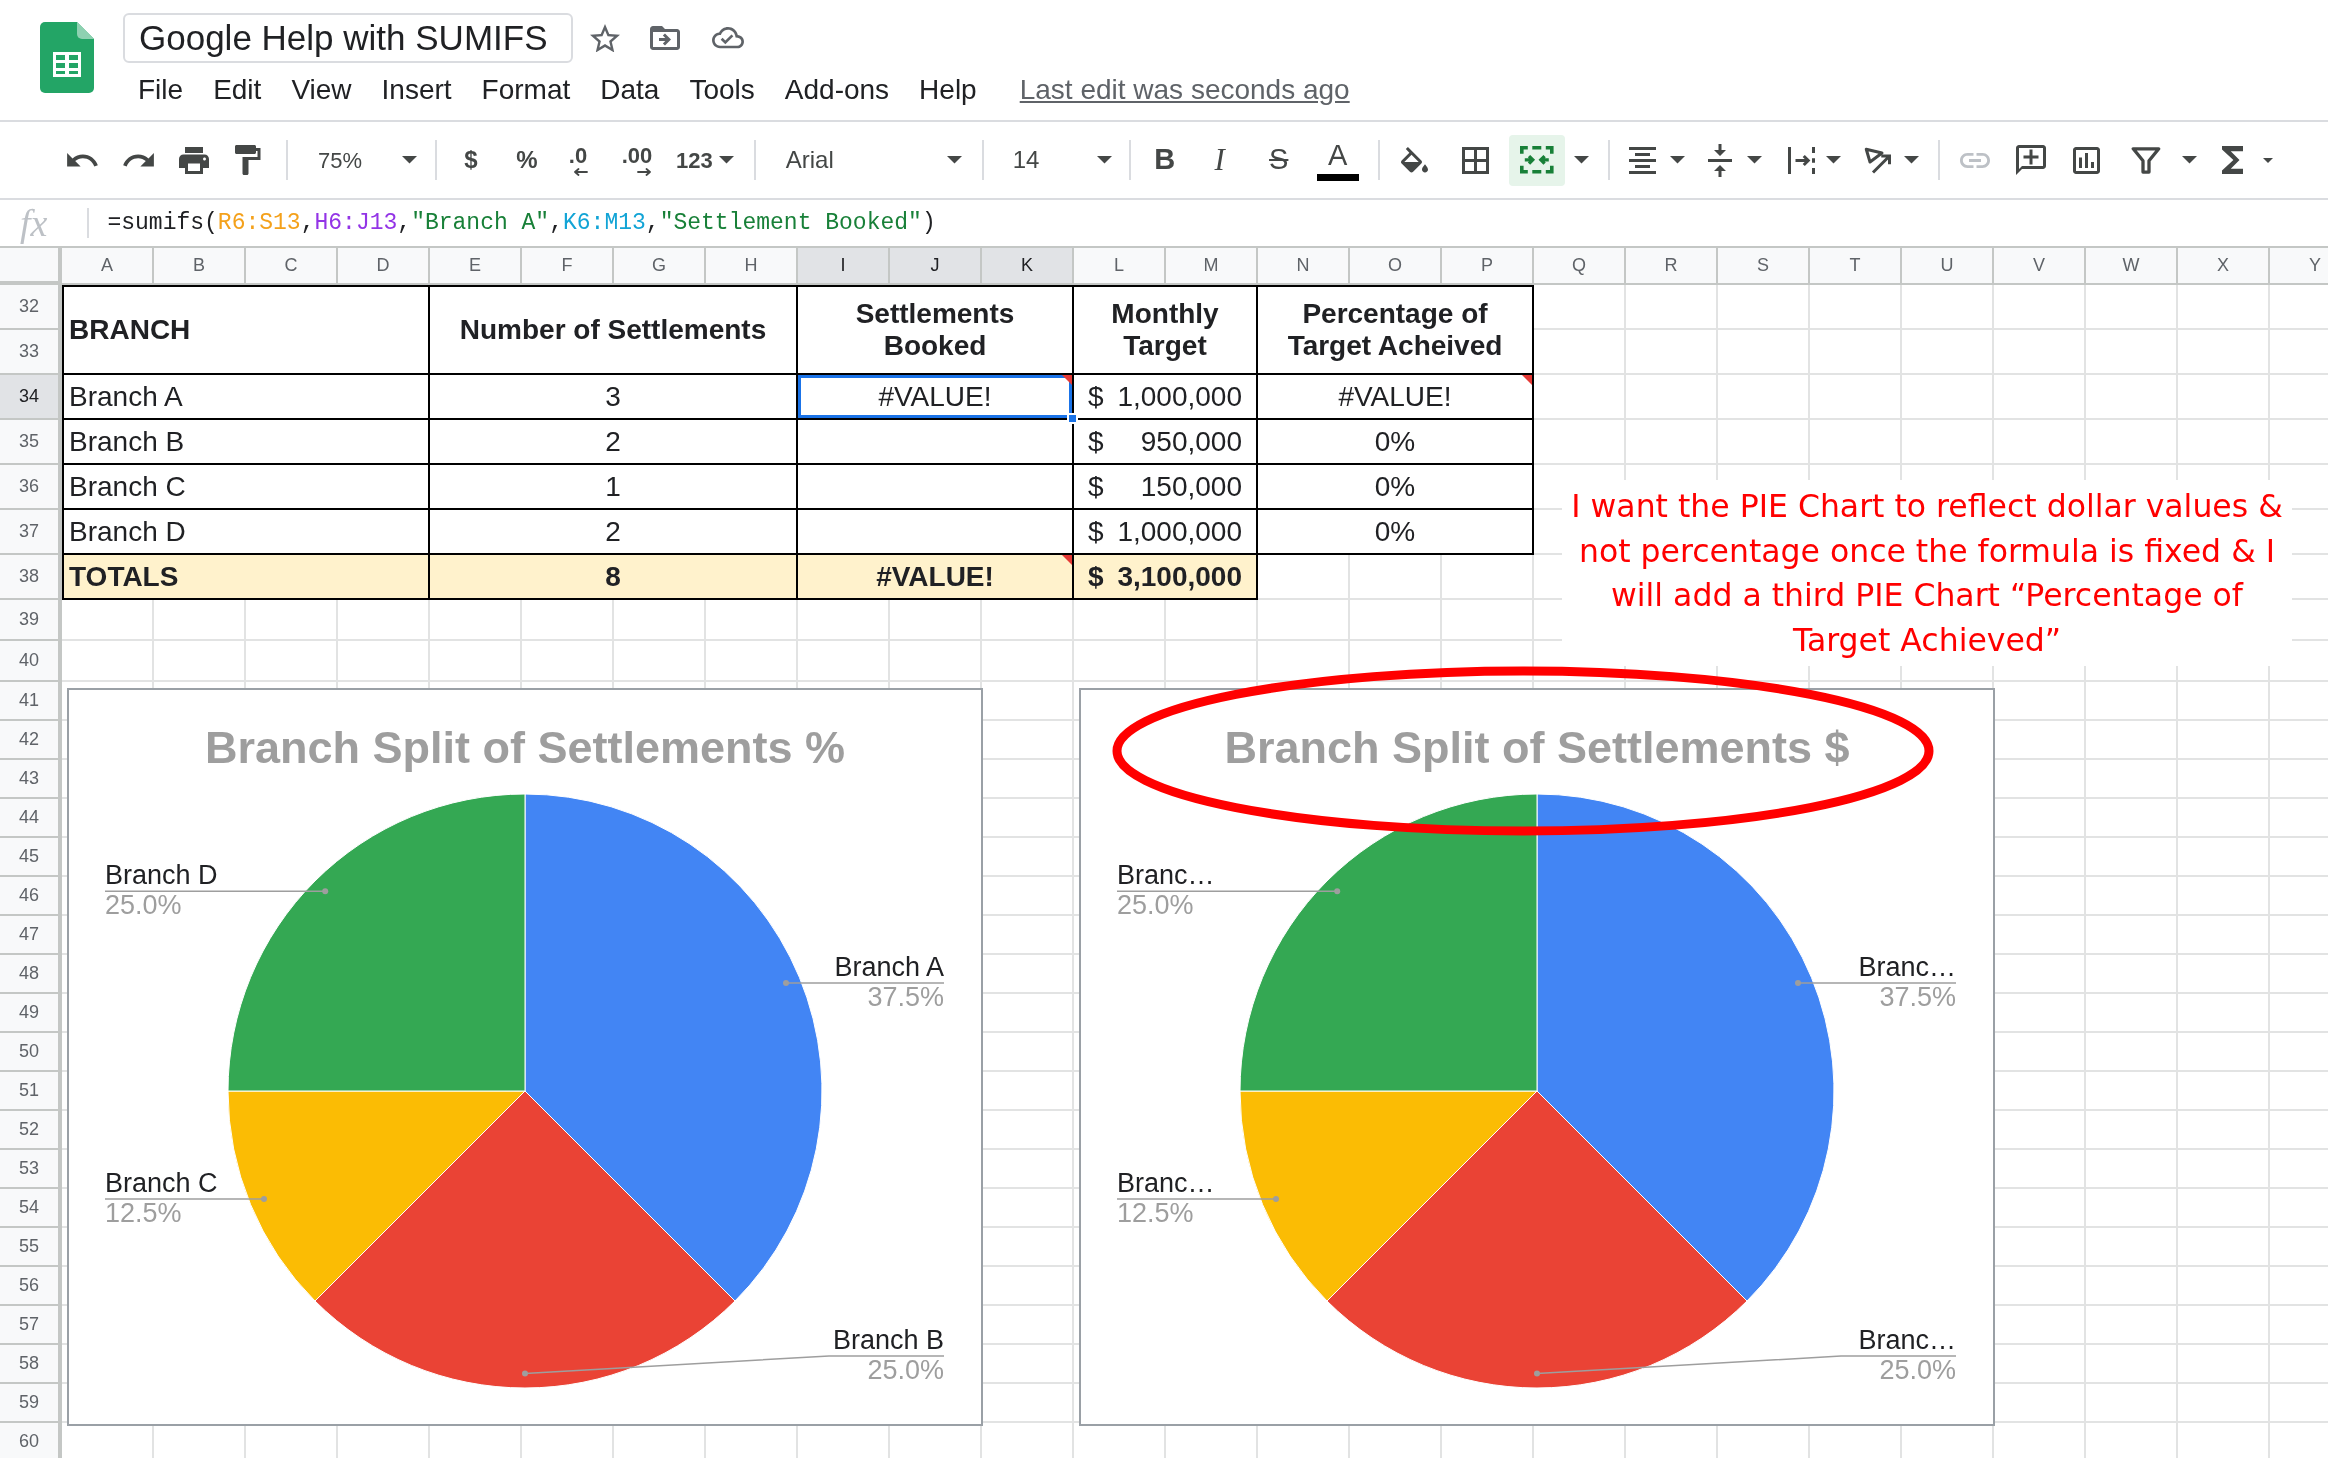  What do you see at coordinates (1166, 487) in the screenshot?
I see `table-cell: $ 150,000` at bounding box center [1166, 487].